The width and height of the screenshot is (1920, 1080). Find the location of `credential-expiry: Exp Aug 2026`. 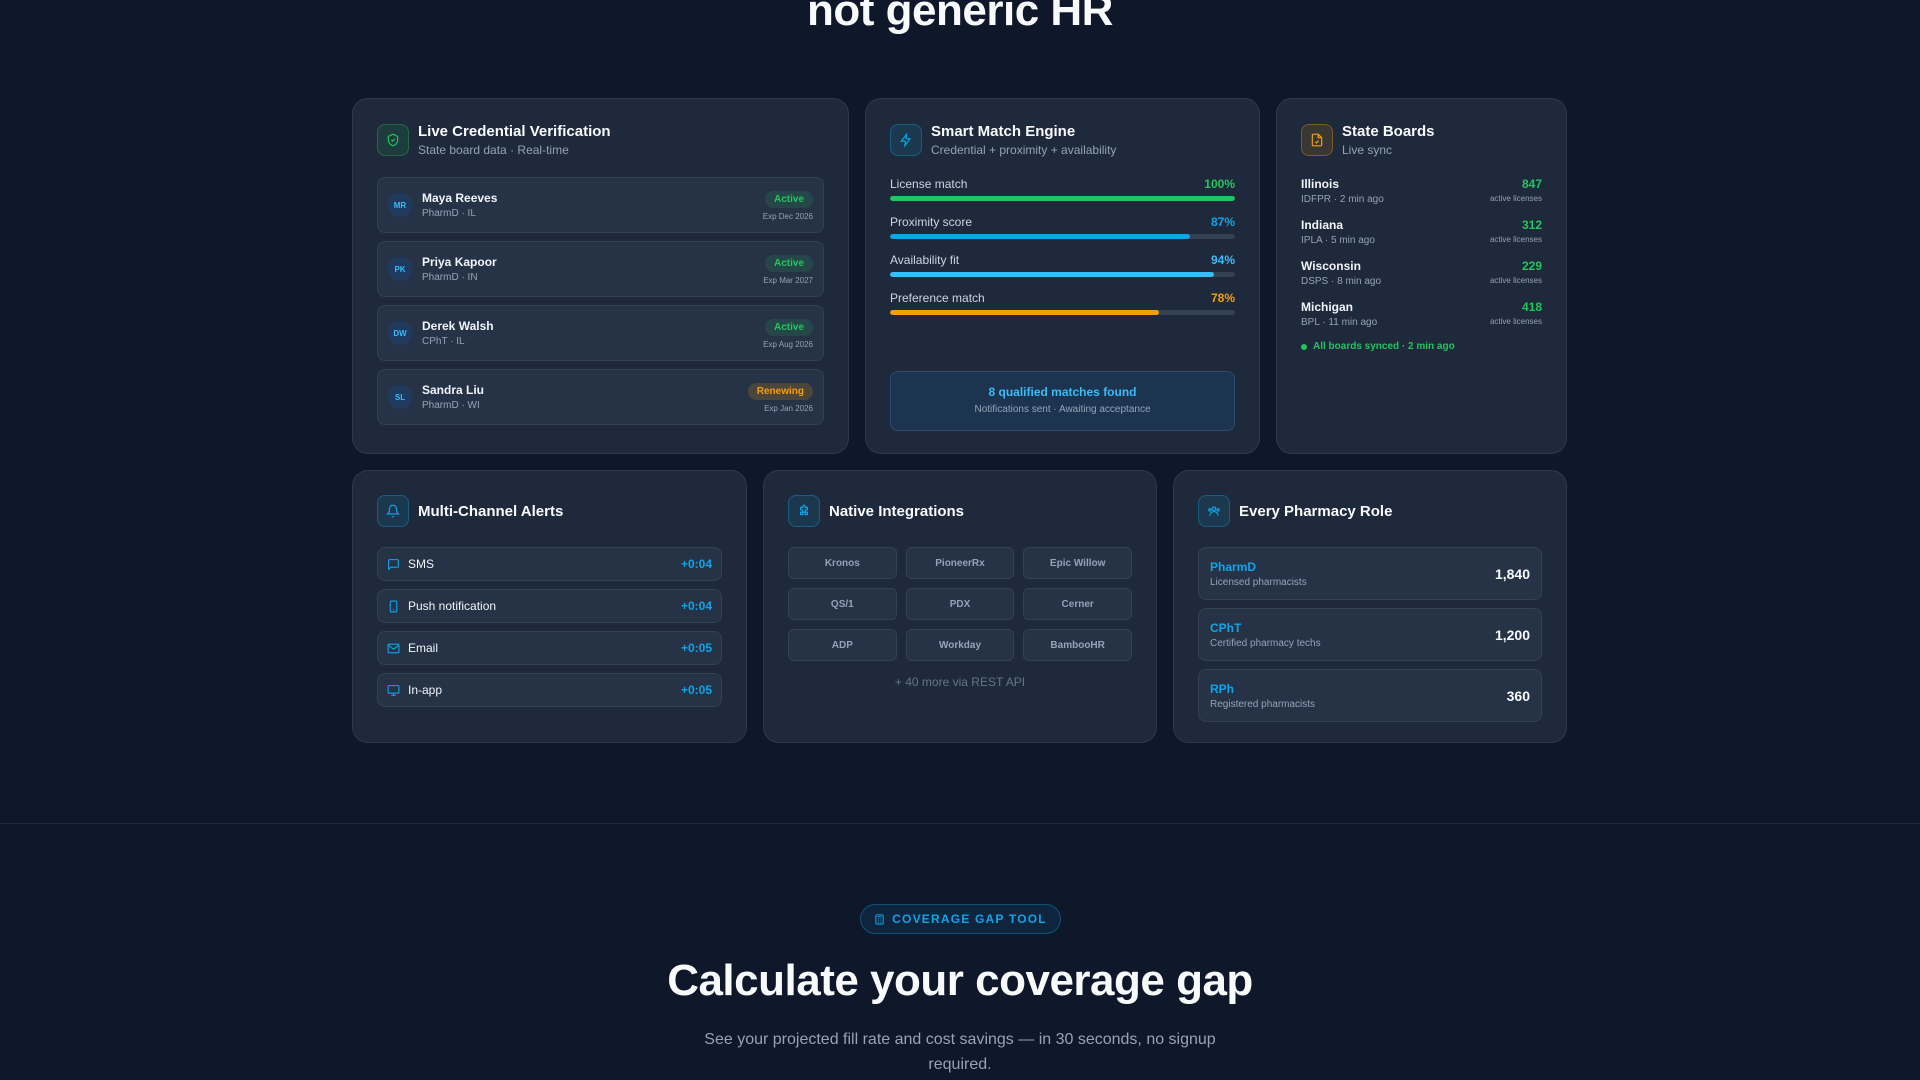

credential-expiry: Exp Aug 2026 is located at coordinates (788, 344).